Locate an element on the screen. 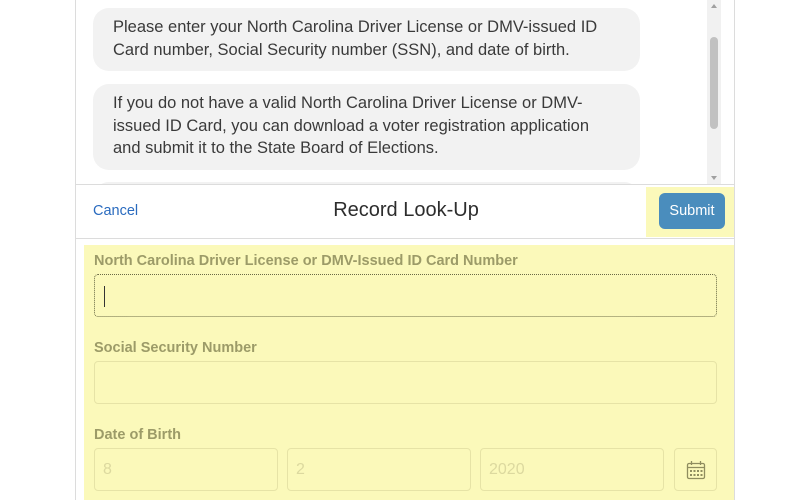  ssn-label: Social Security Number is located at coordinates (175, 348).